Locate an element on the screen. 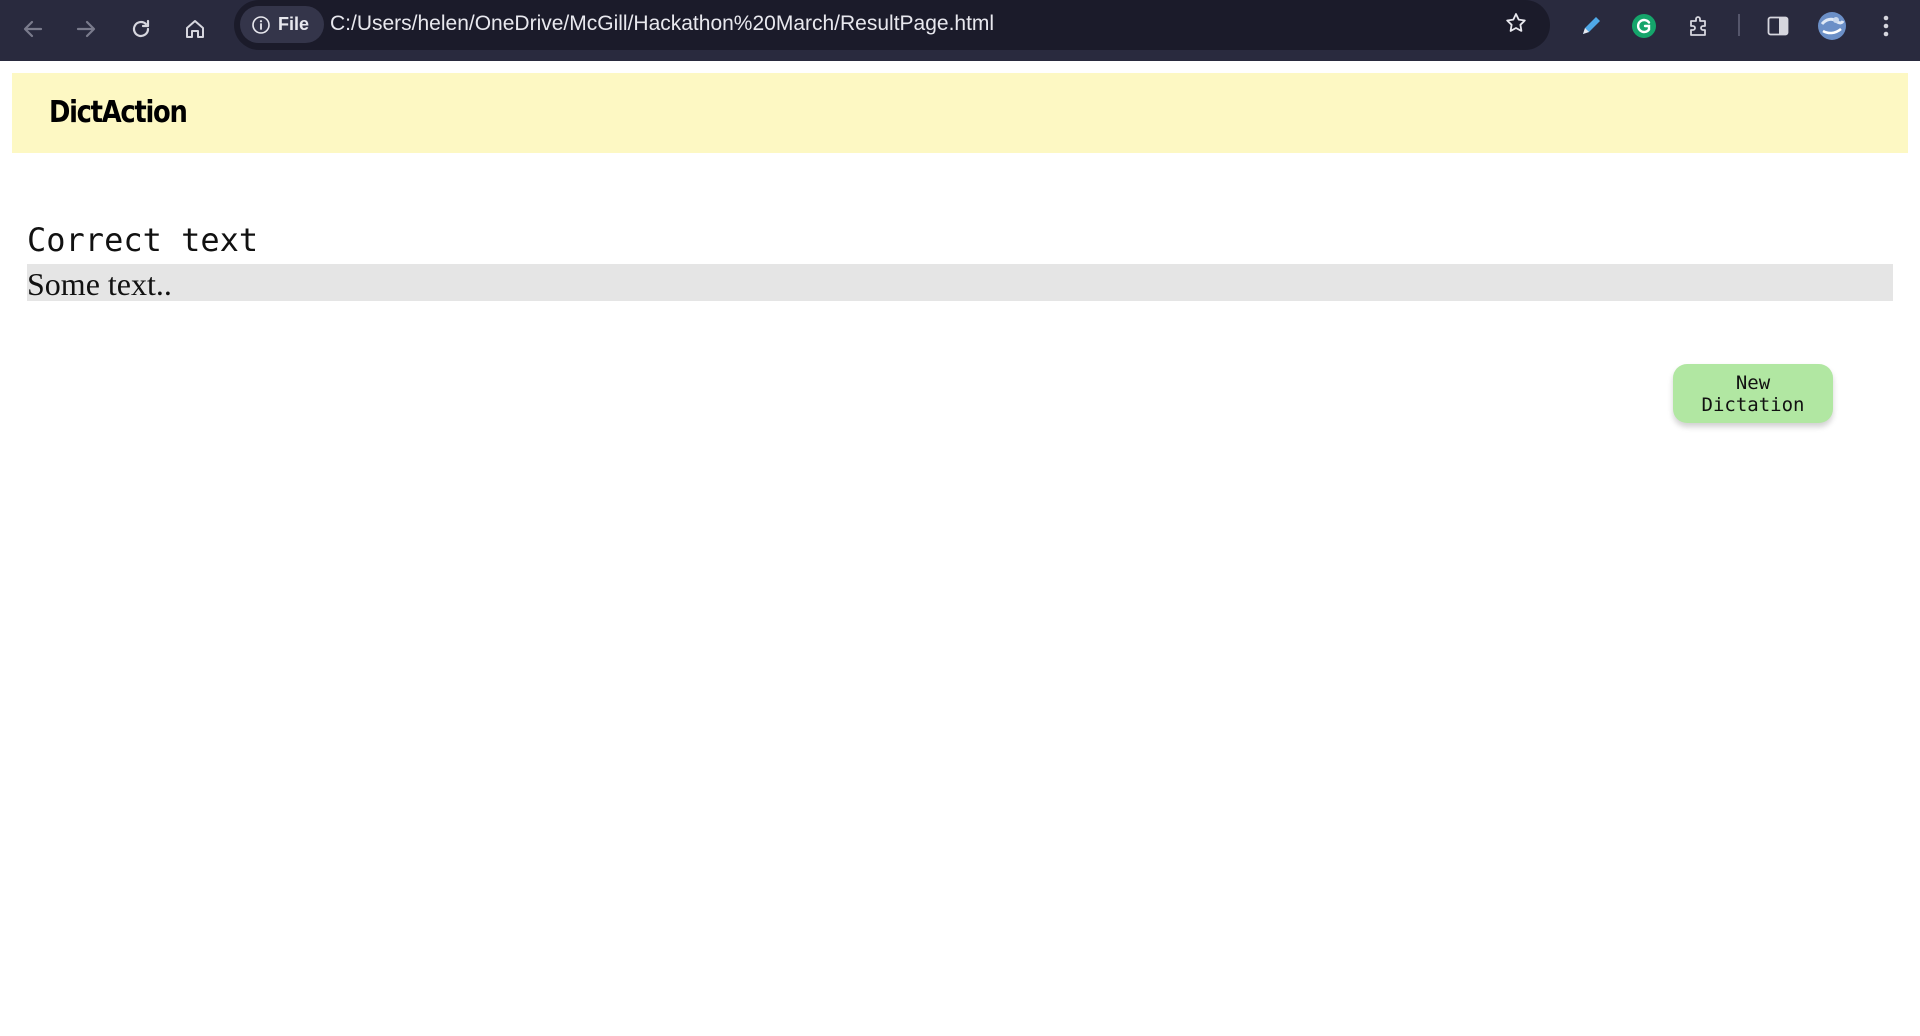 The image size is (1920, 1036). reload-icon is located at coordinates (141, 29).